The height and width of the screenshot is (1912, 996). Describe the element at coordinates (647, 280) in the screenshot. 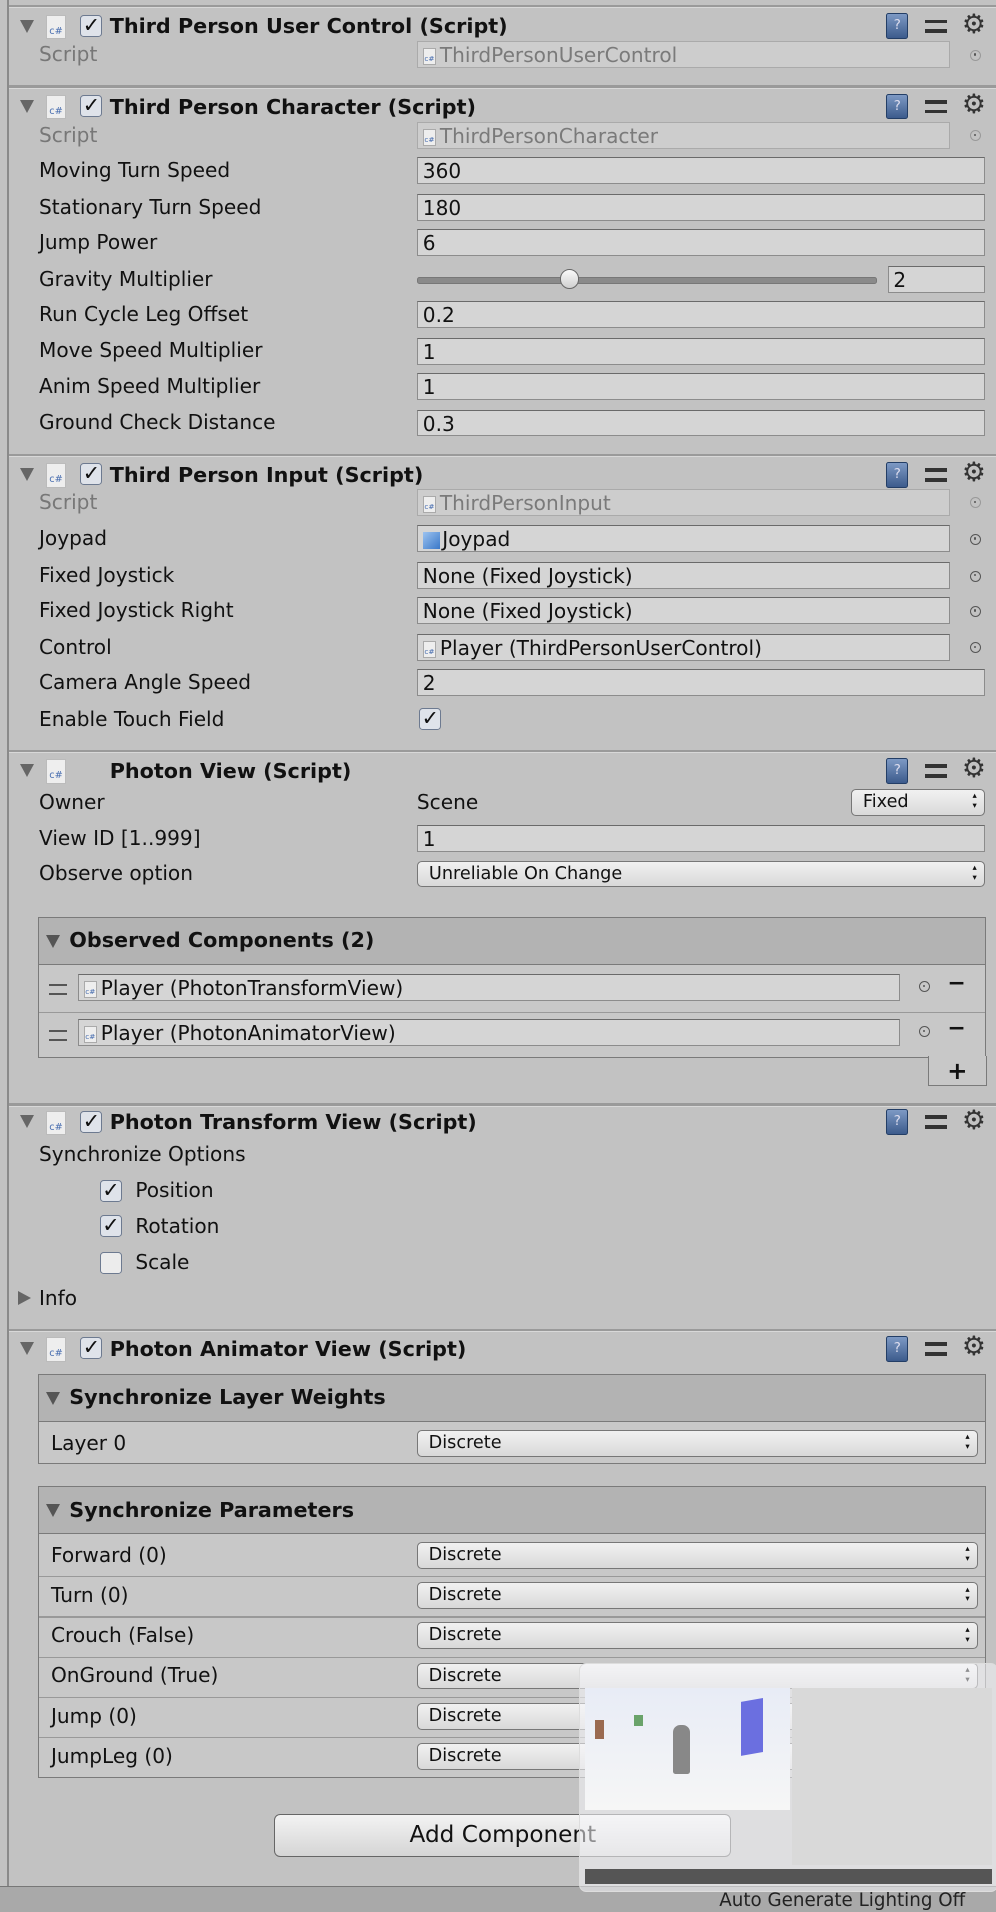

I see `gravity-multiplier-slider-track` at that location.